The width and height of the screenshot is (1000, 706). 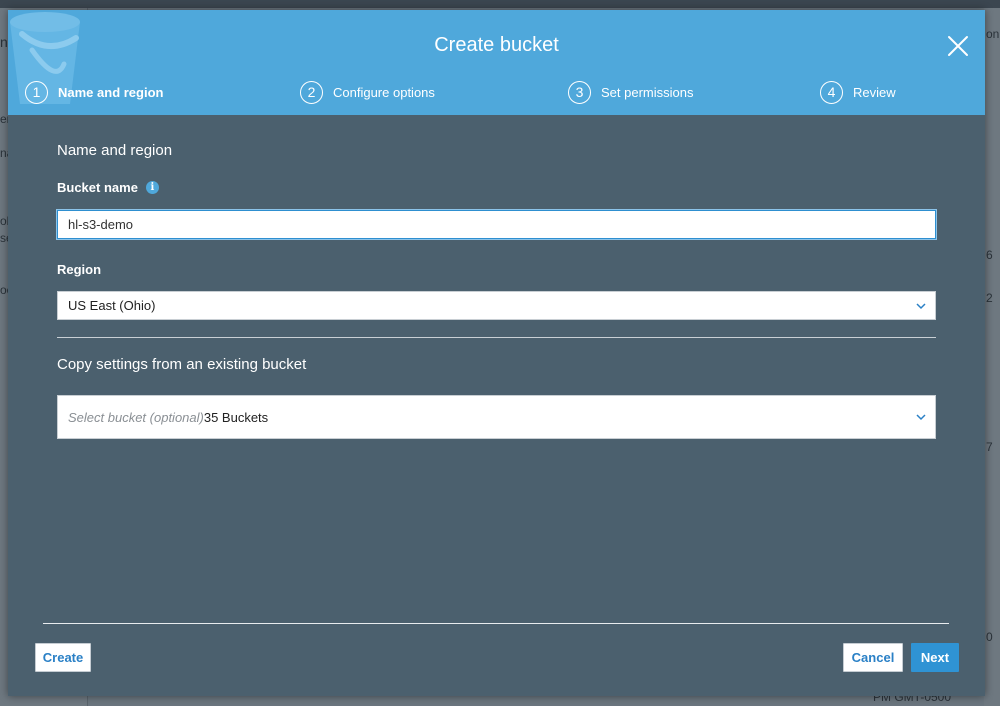 I want to click on step-label: Review, so click(x=874, y=92).